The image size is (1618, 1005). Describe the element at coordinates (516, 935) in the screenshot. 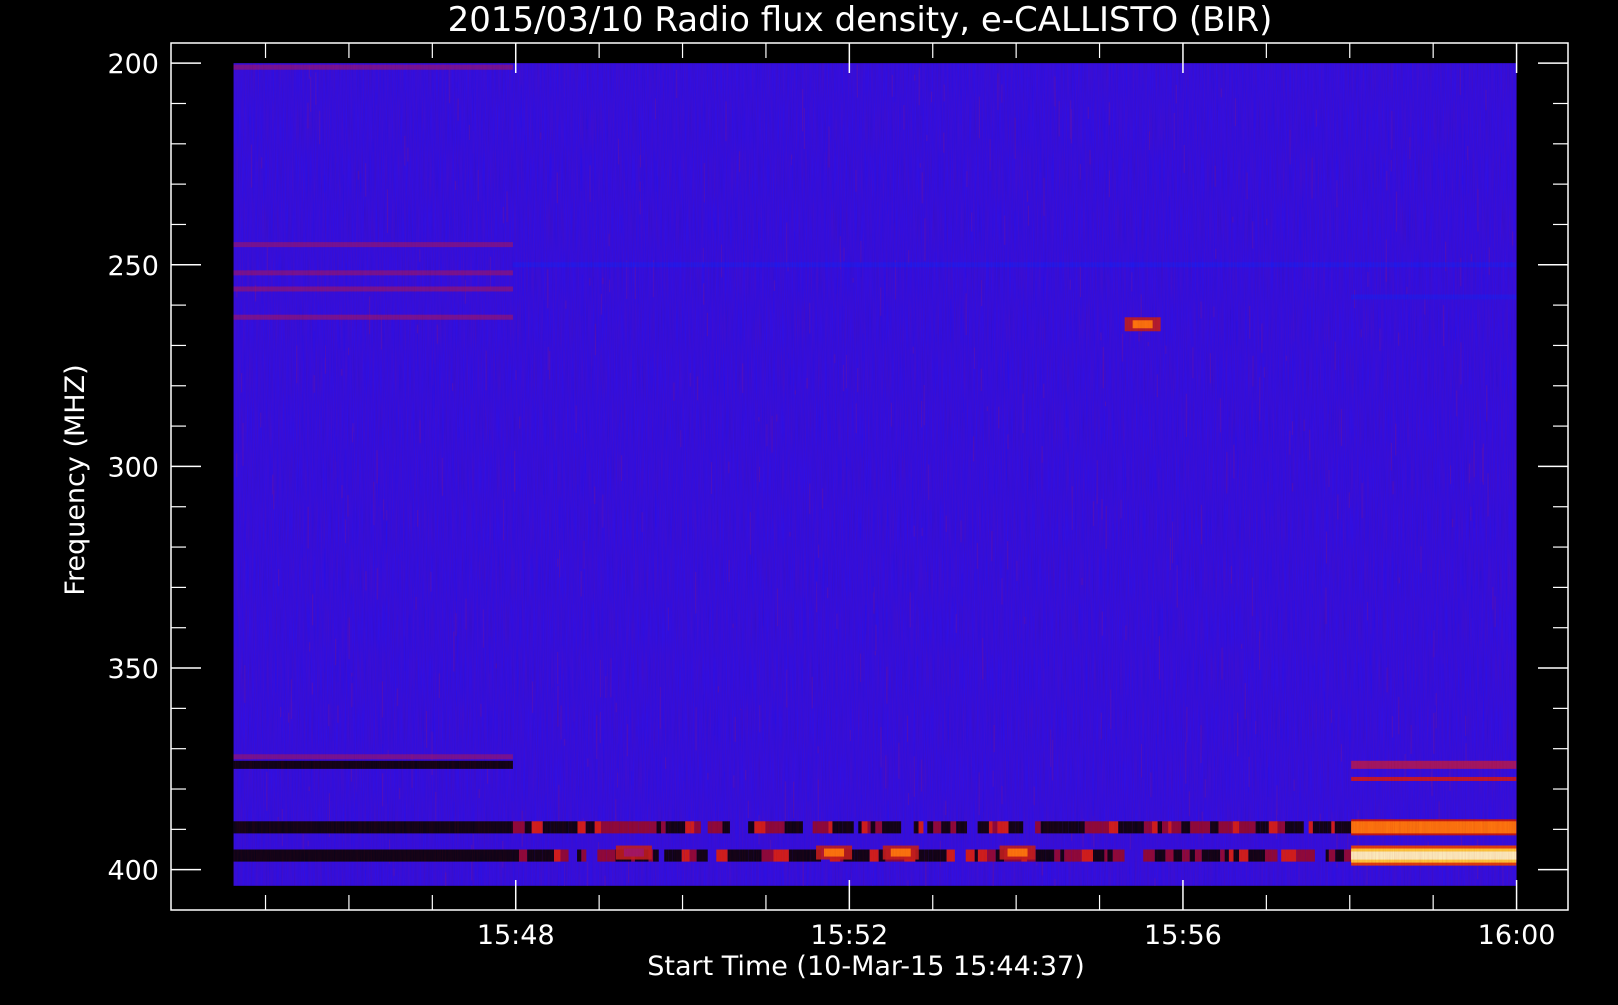

I see `x-tick-label: 15:48` at that location.